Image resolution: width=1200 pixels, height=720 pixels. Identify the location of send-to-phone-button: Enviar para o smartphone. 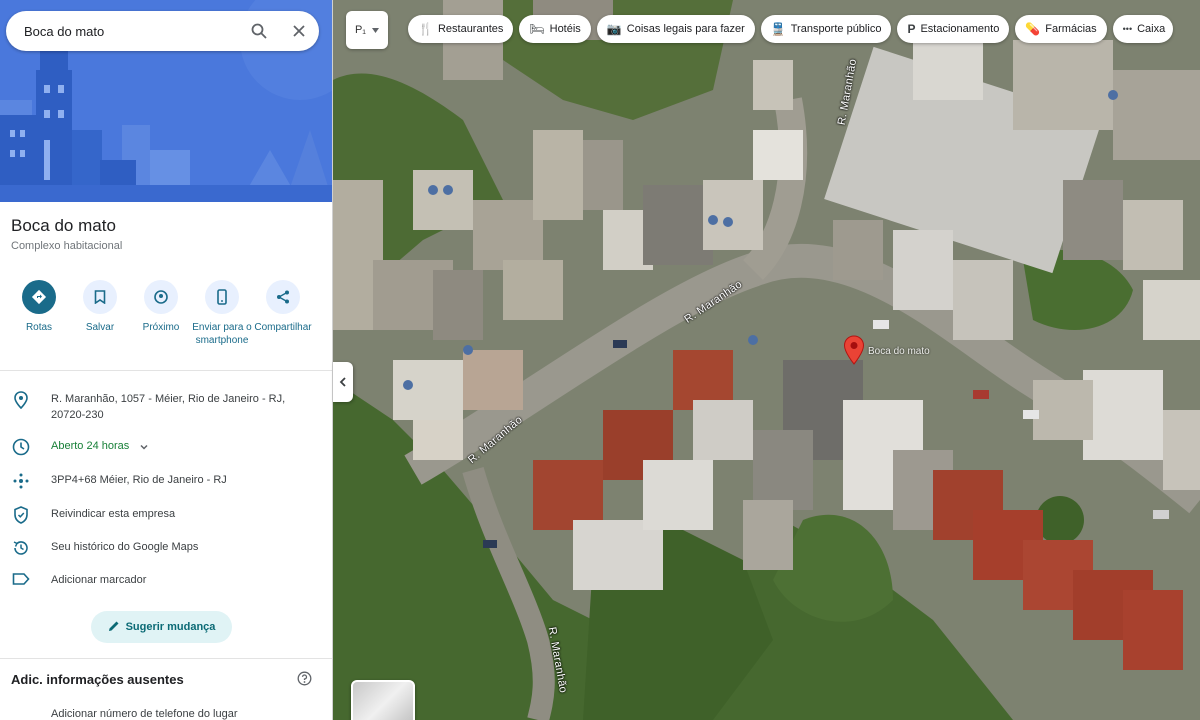
(222, 313).